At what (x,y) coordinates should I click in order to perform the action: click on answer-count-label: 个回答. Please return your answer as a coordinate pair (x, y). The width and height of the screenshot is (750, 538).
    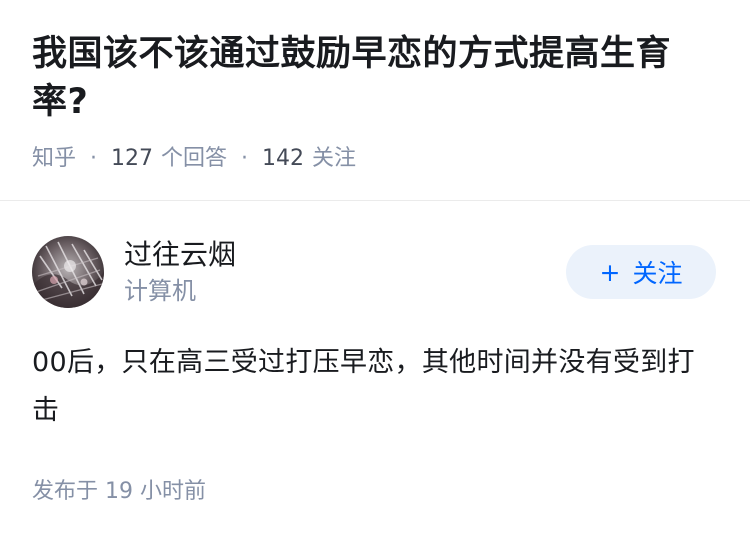
    Looking at the image, I should click on (194, 158).